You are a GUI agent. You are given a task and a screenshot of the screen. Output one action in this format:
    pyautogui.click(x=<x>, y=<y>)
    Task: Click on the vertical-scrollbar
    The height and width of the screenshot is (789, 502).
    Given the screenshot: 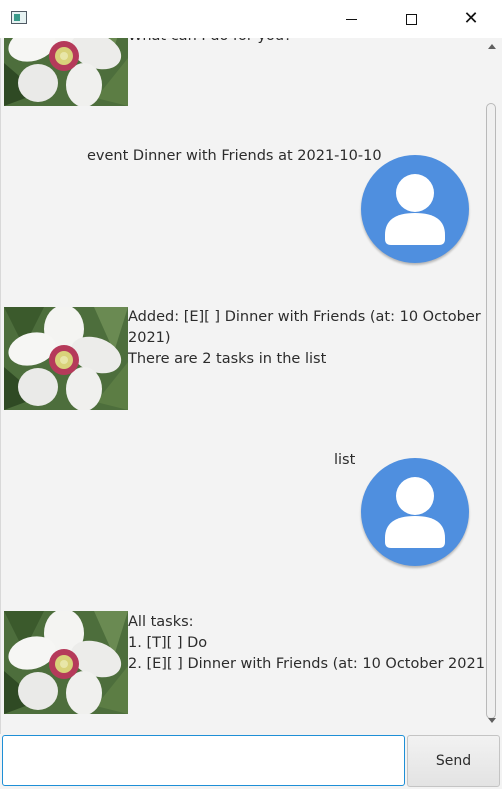 What is the action you would take?
    pyautogui.click(x=492, y=386)
    